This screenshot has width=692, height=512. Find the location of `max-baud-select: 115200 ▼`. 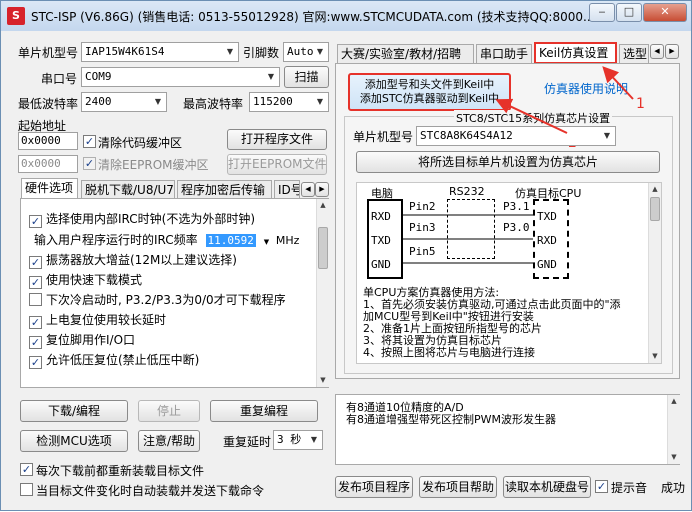

max-baud-select: 115200 ▼ is located at coordinates (289, 102).